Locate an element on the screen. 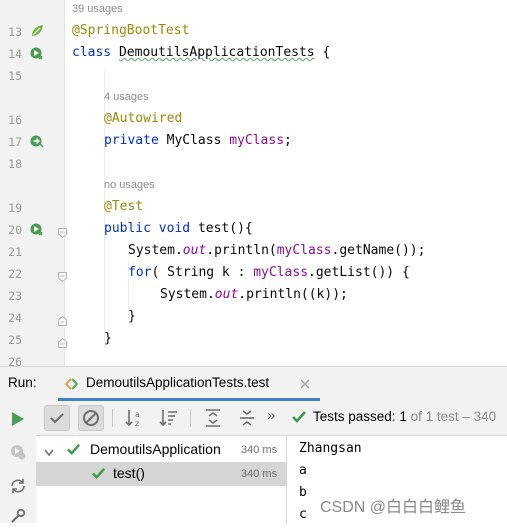 The image size is (507, 528). tree-label: DemoutilsApplication is located at coordinates (155, 449).